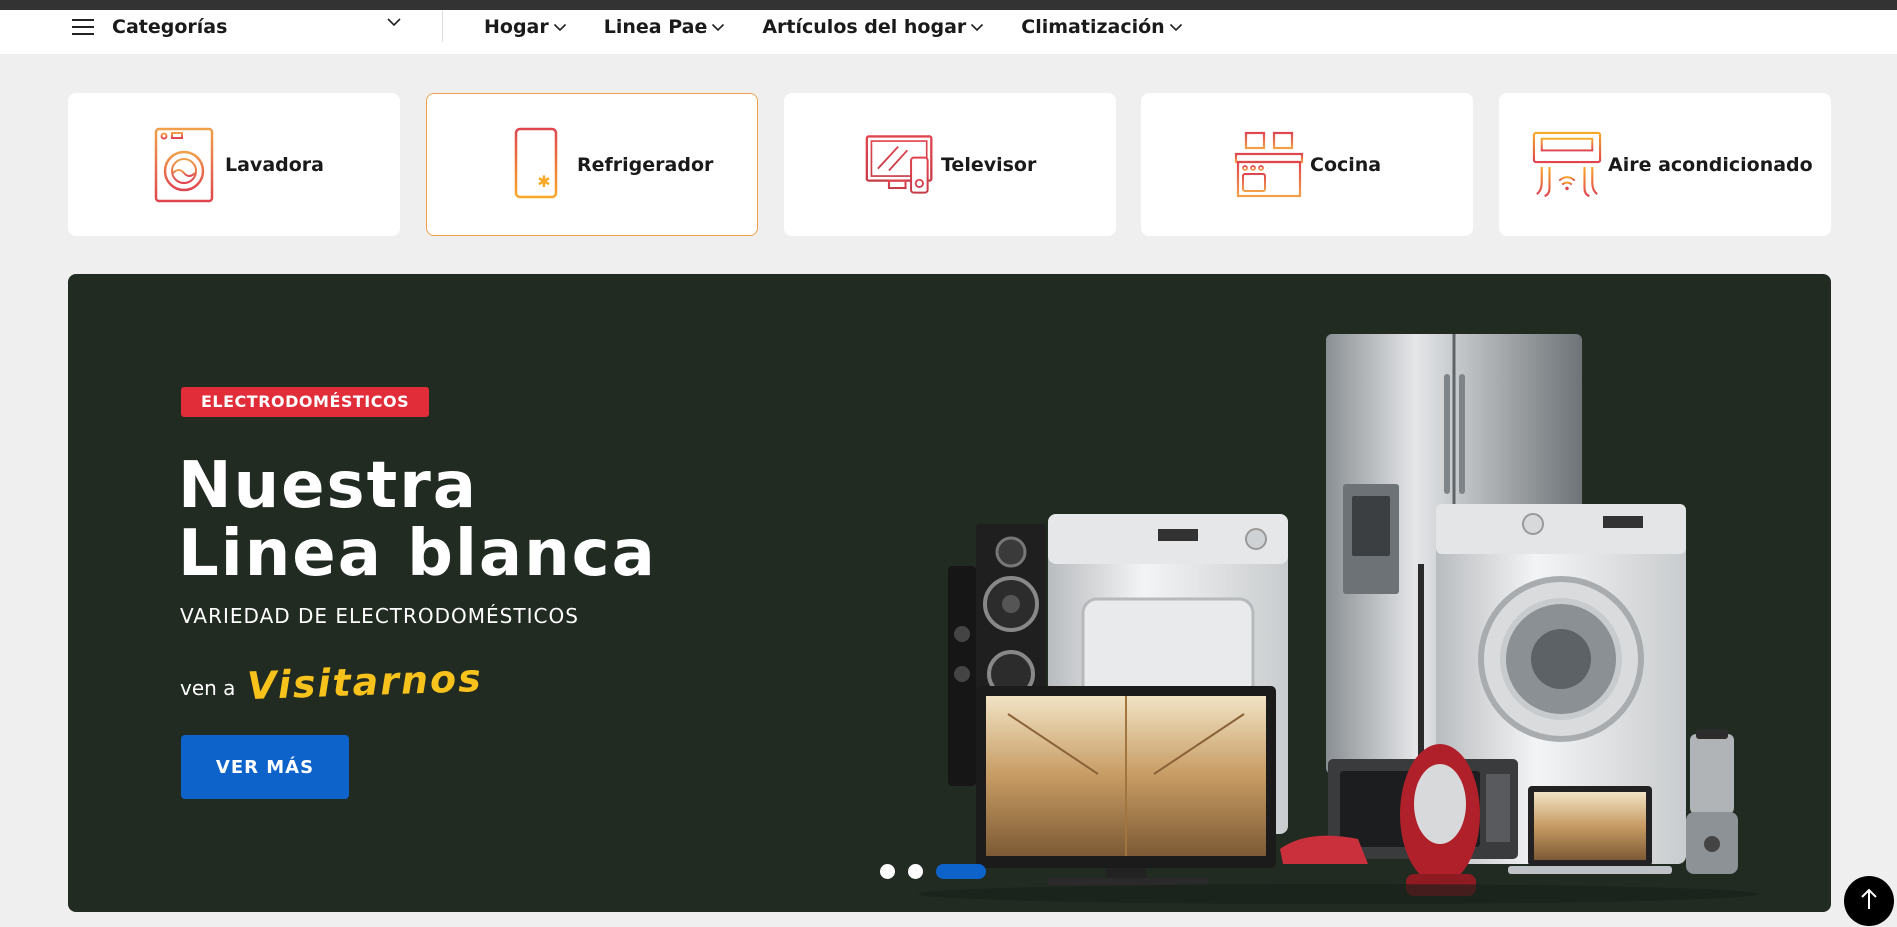 The image size is (1897, 927). What do you see at coordinates (328, 486) in the screenshot?
I see `hero-title-line1: Nuestra` at bounding box center [328, 486].